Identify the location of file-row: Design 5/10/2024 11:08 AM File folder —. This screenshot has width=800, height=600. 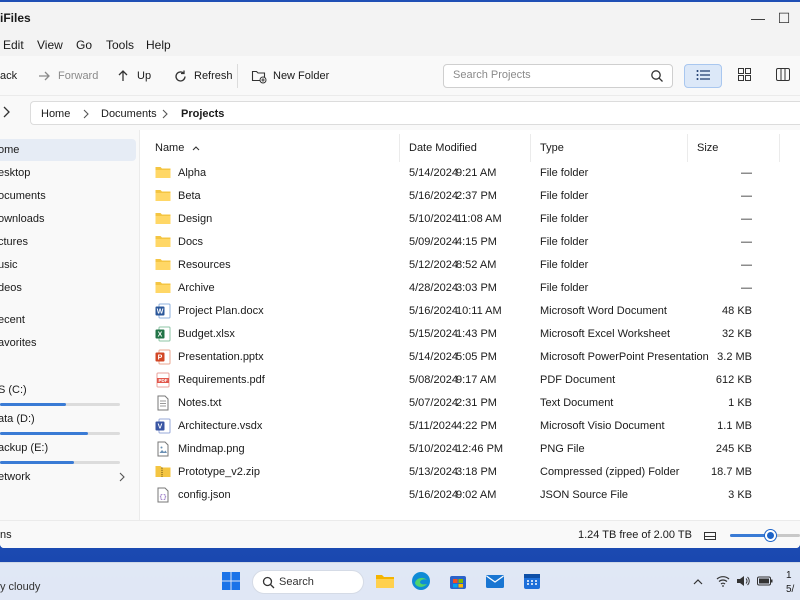
(470, 219).